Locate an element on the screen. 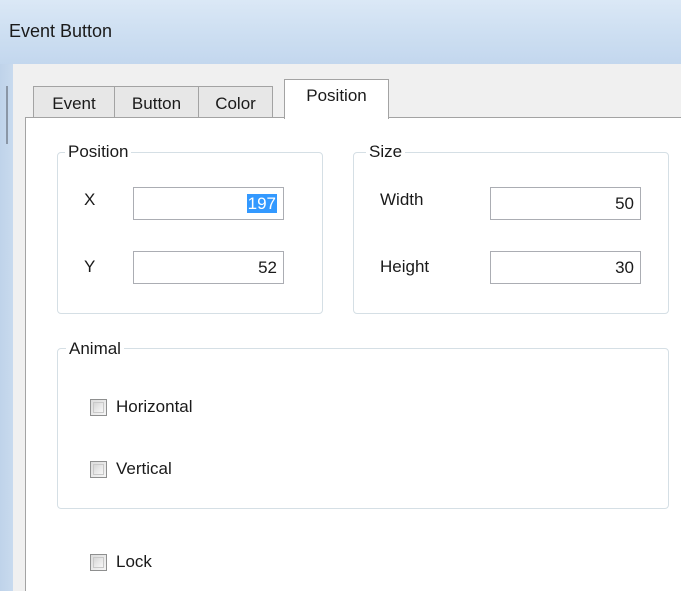  window-titlebar: Event Button is located at coordinates (340, 32).